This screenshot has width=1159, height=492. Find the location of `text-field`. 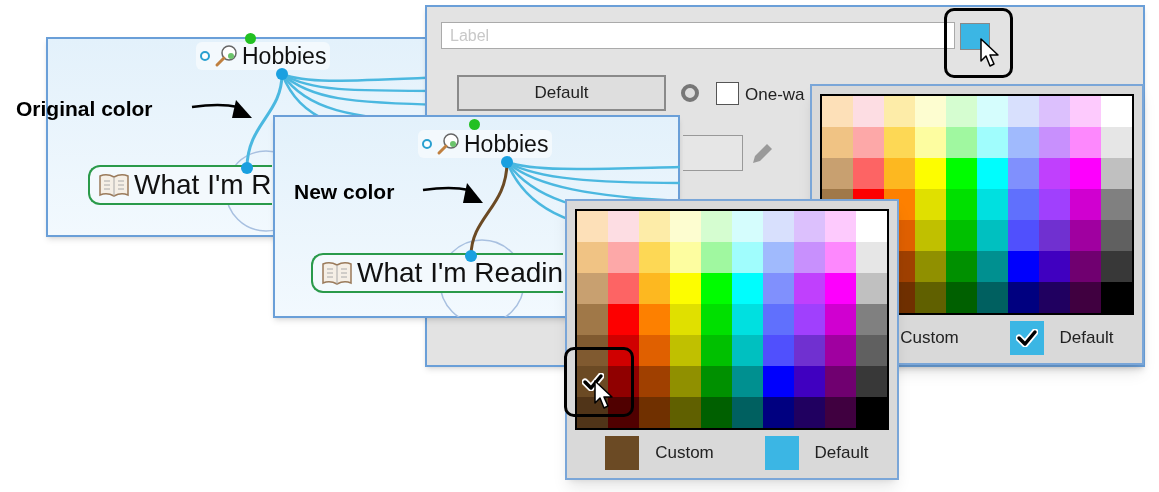

text-field is located at coordinates (713, 153).